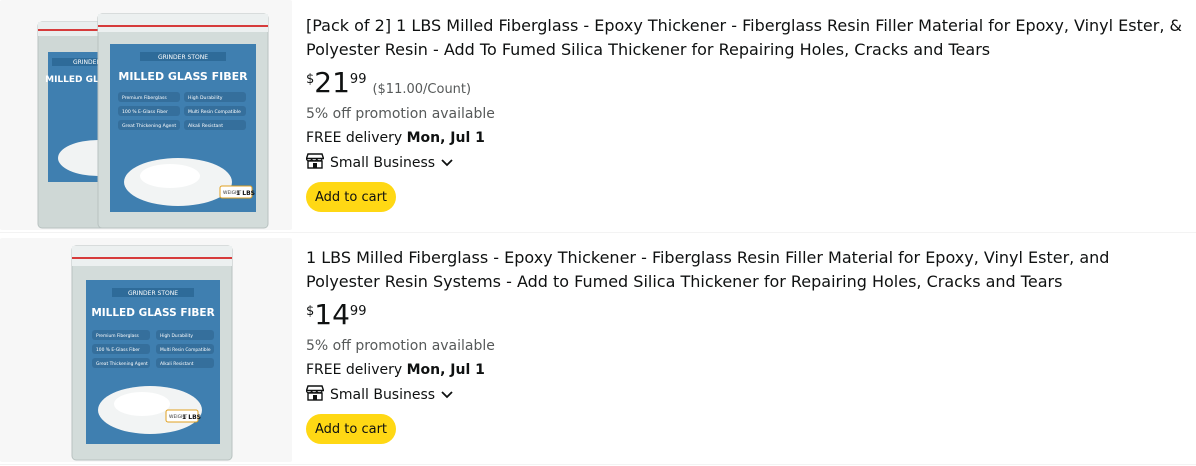 The image size is (1196, 466). What do you see at coordinates (332, 82) in the screenshot?
I see `price-whole: 21` at bounding box center [332, 82].